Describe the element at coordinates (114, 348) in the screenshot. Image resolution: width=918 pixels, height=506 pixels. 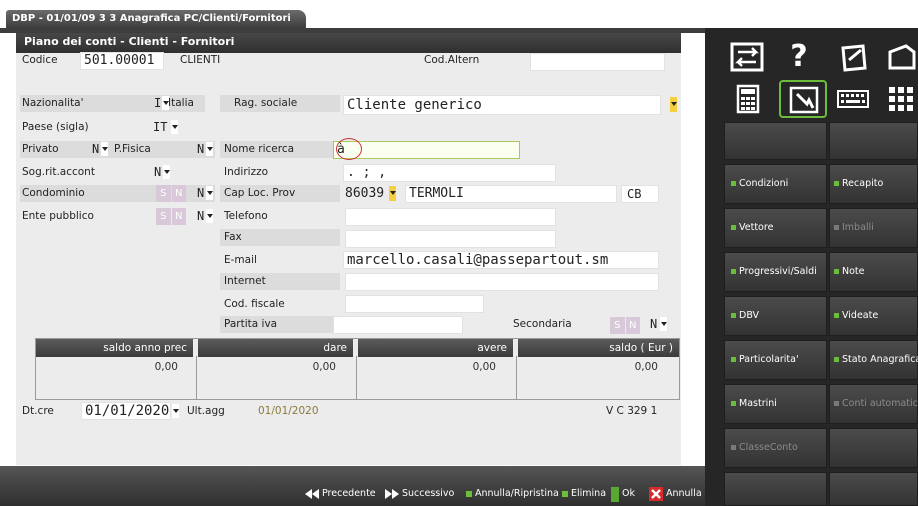
I see `saldi-header-anno-prec: saldo anno prec` at that location.